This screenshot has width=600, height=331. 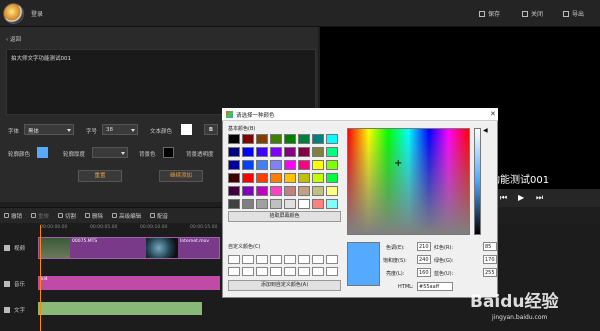 What do you see at coordinates (126, 216) in the screenshot?
I see `advanced-edit-button: 高级编辑` at bounding box center [126, 216].